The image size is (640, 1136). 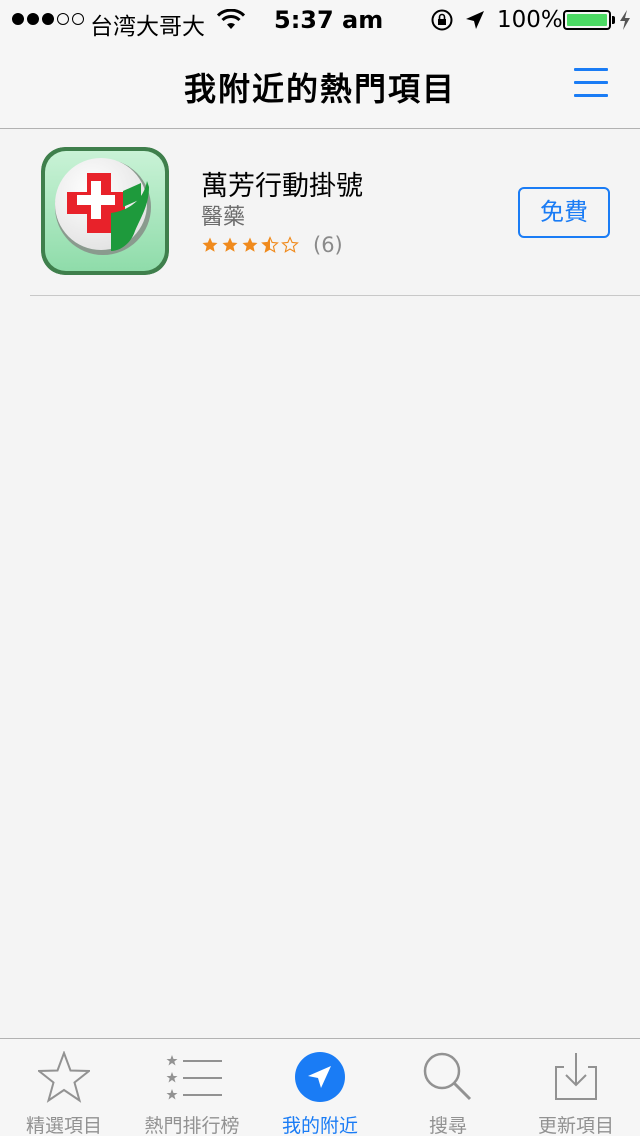 What do you see at coordinates (319, 1125) in the screenshot?
I see `tab-label: 我的附近` at bounding box center [319, 1125].